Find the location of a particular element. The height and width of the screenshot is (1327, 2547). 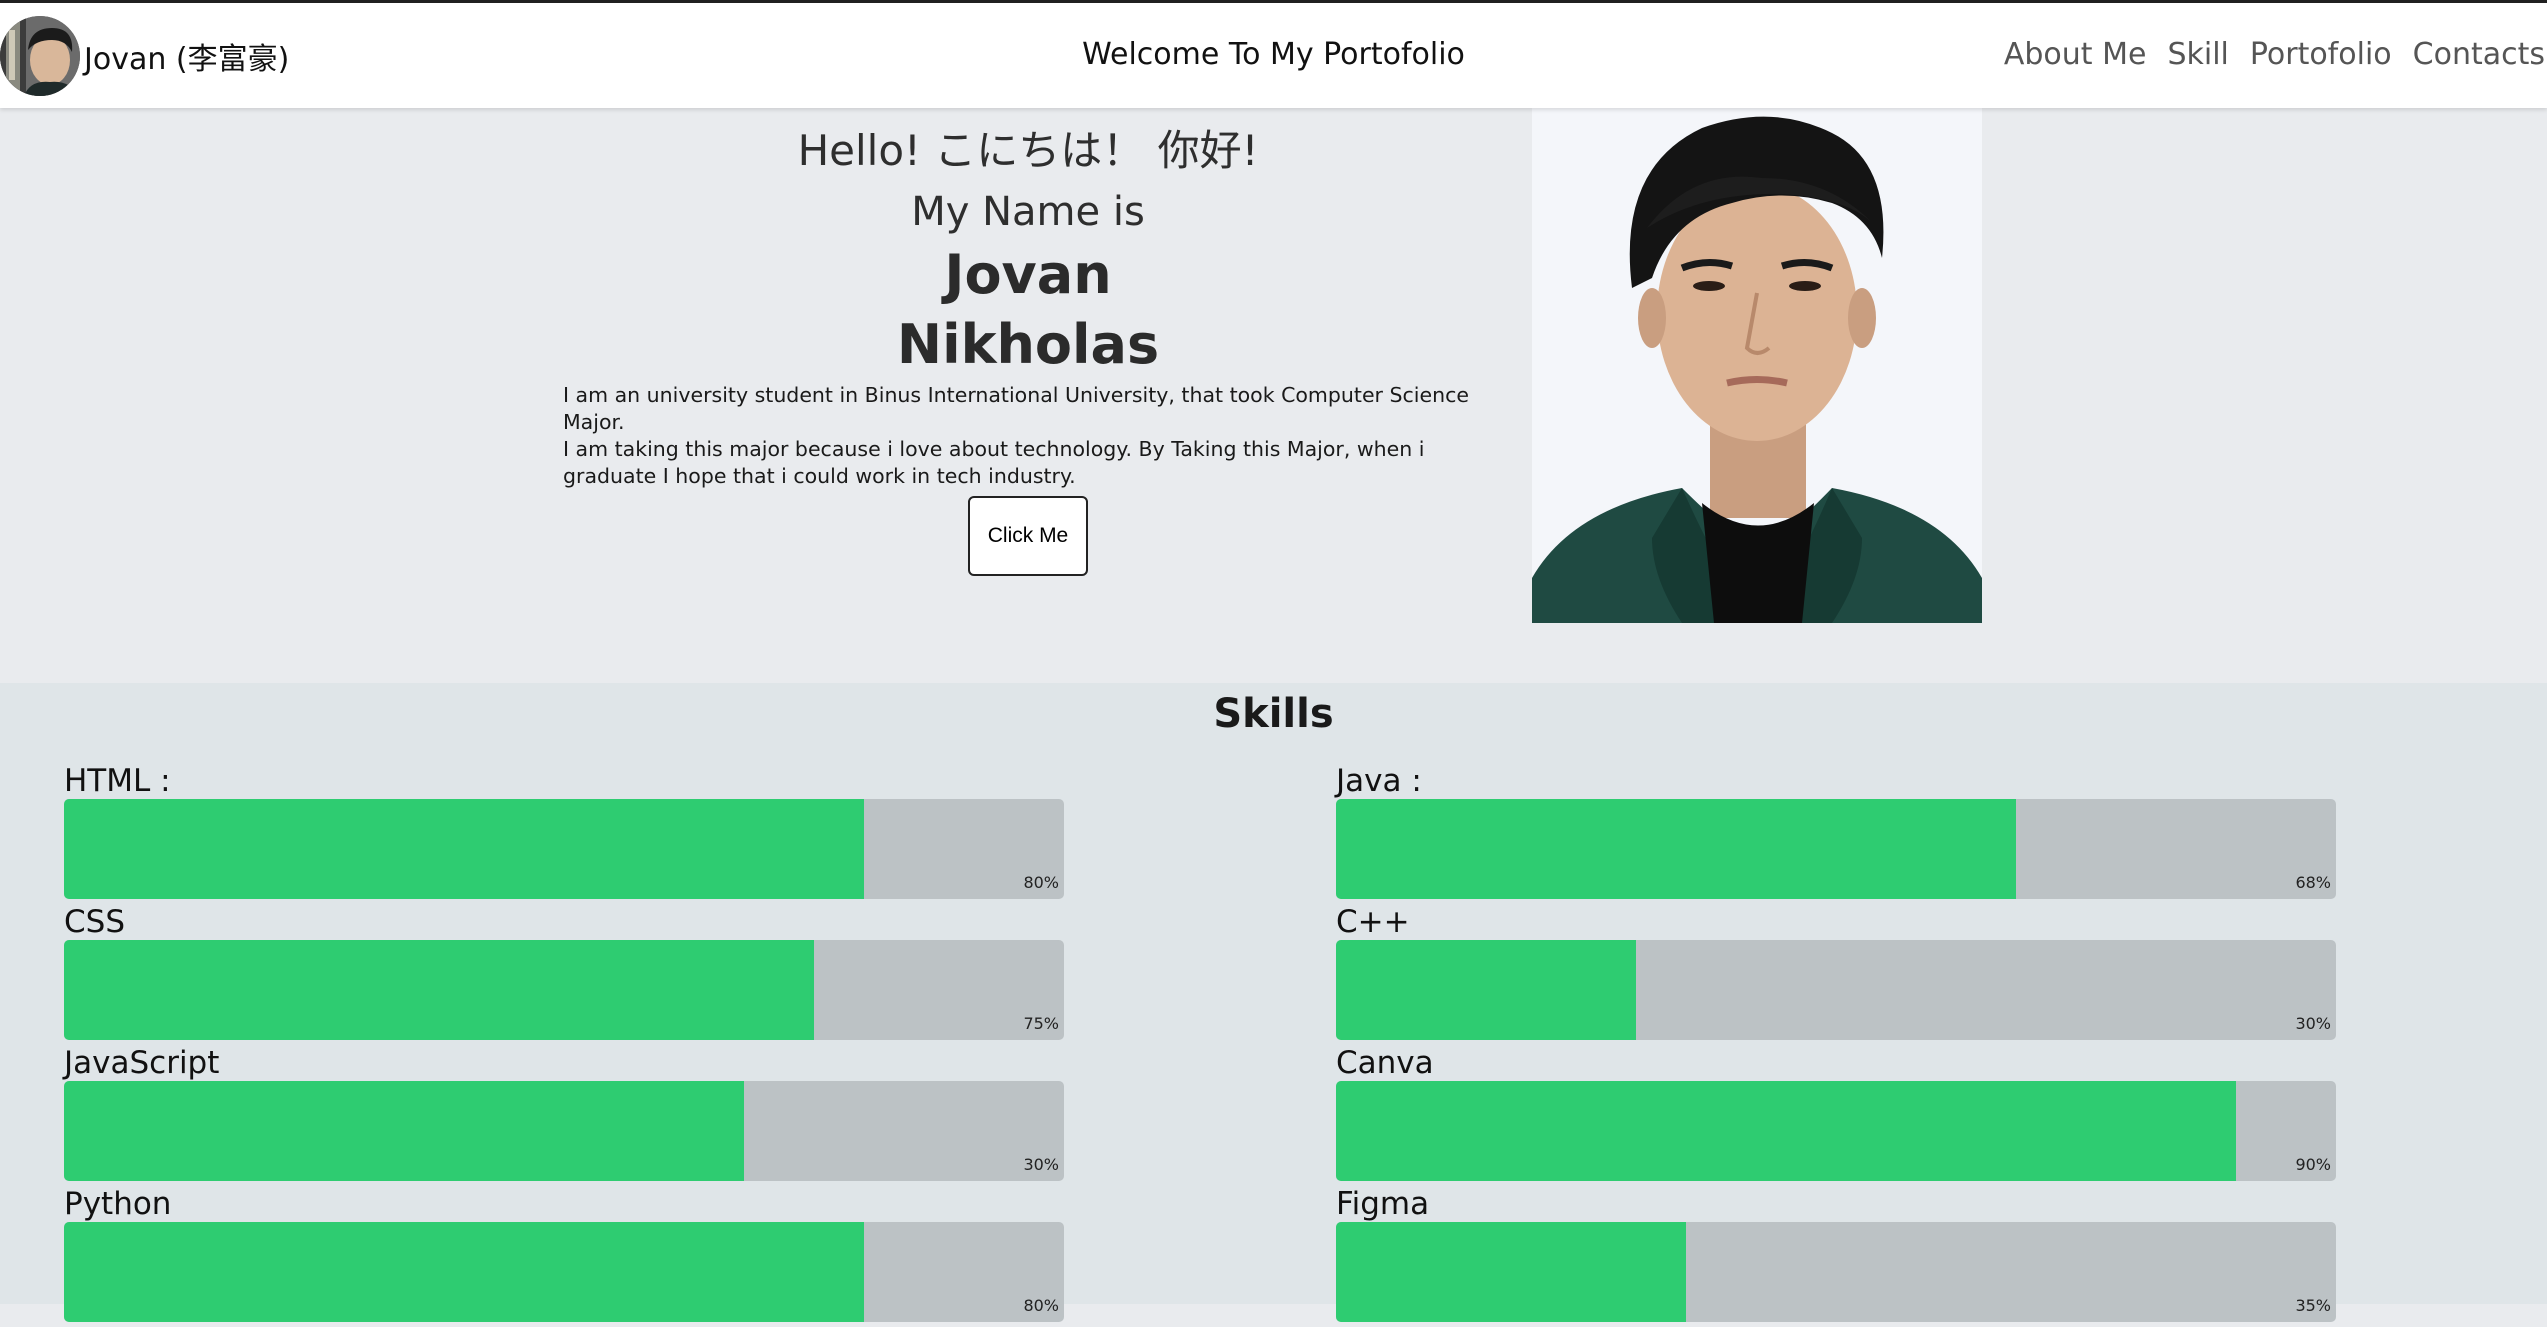

name-intro: My Name is is located at coordinates (1028, 212).